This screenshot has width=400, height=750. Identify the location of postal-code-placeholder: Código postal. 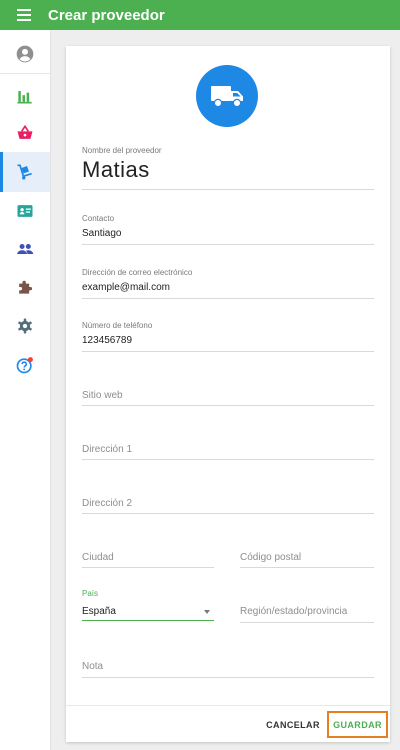
(271, 557).